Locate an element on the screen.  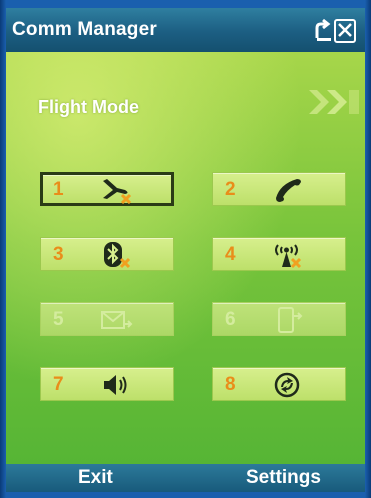
exit-softkey: Exit is located at coordinates (95, 478).